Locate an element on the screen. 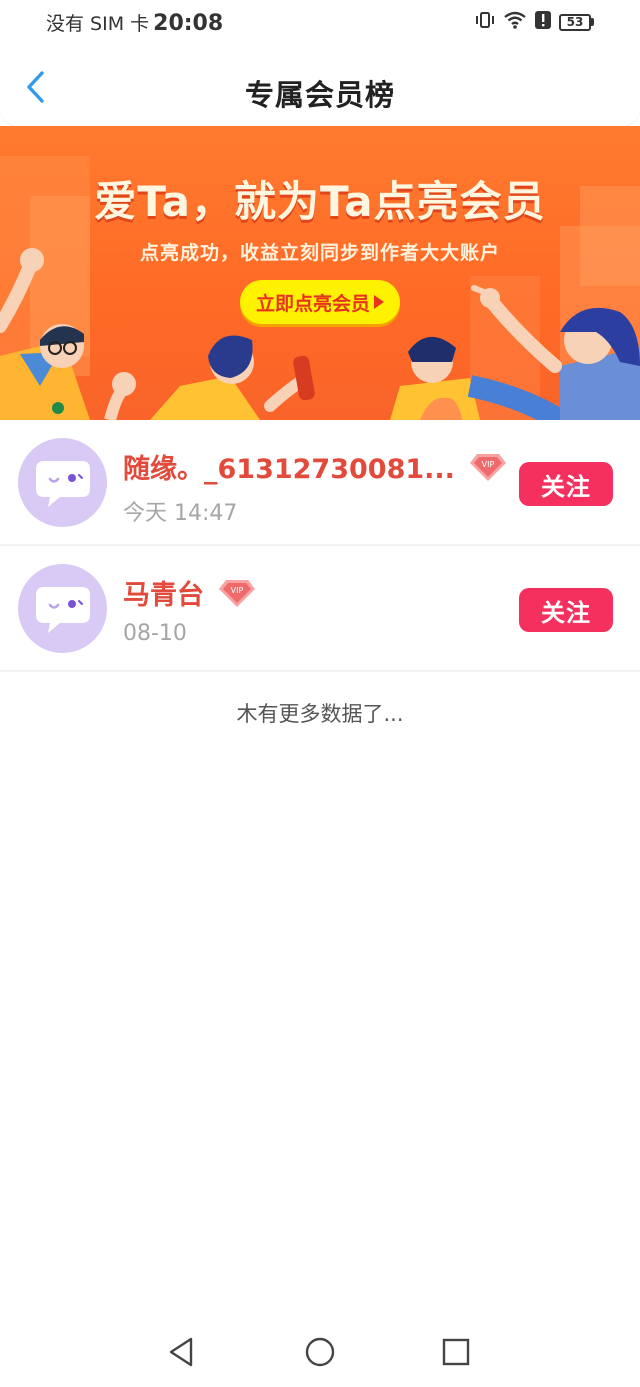 This screenshot has height=1387, width=640. list-item: 随缘。_61312730081... VIP 今天 14:47 关注 is located at coordinates (320, 483).